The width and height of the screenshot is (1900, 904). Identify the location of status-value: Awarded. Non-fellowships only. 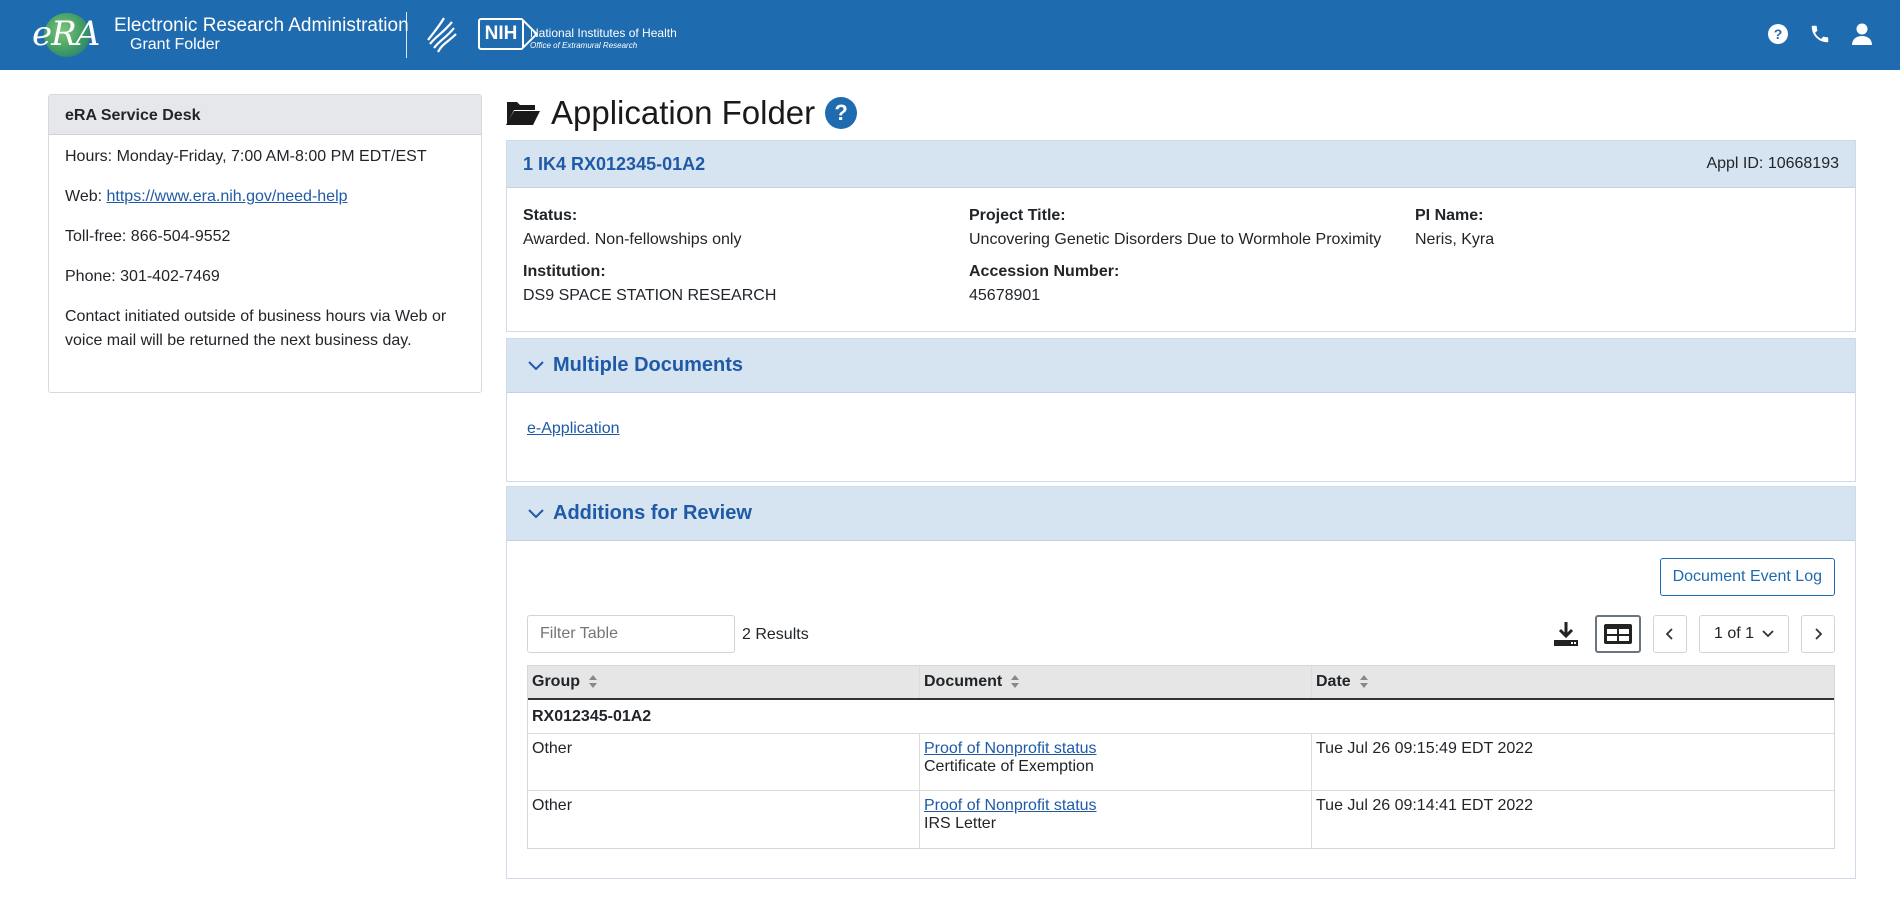
(632, 239).